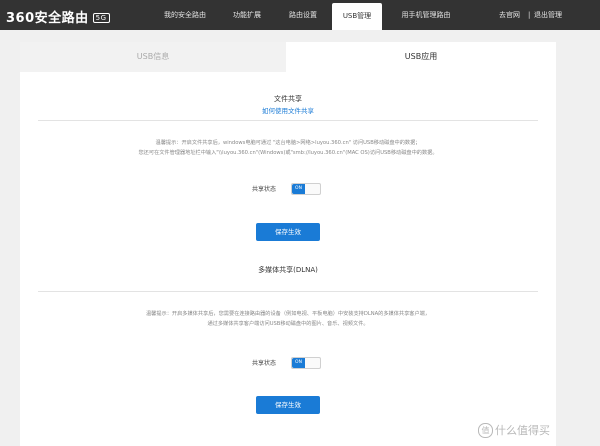  Describe the element at coordinates (303, 15) in the screenshot. I see `nav-router-settings: 路由设置` at that location.